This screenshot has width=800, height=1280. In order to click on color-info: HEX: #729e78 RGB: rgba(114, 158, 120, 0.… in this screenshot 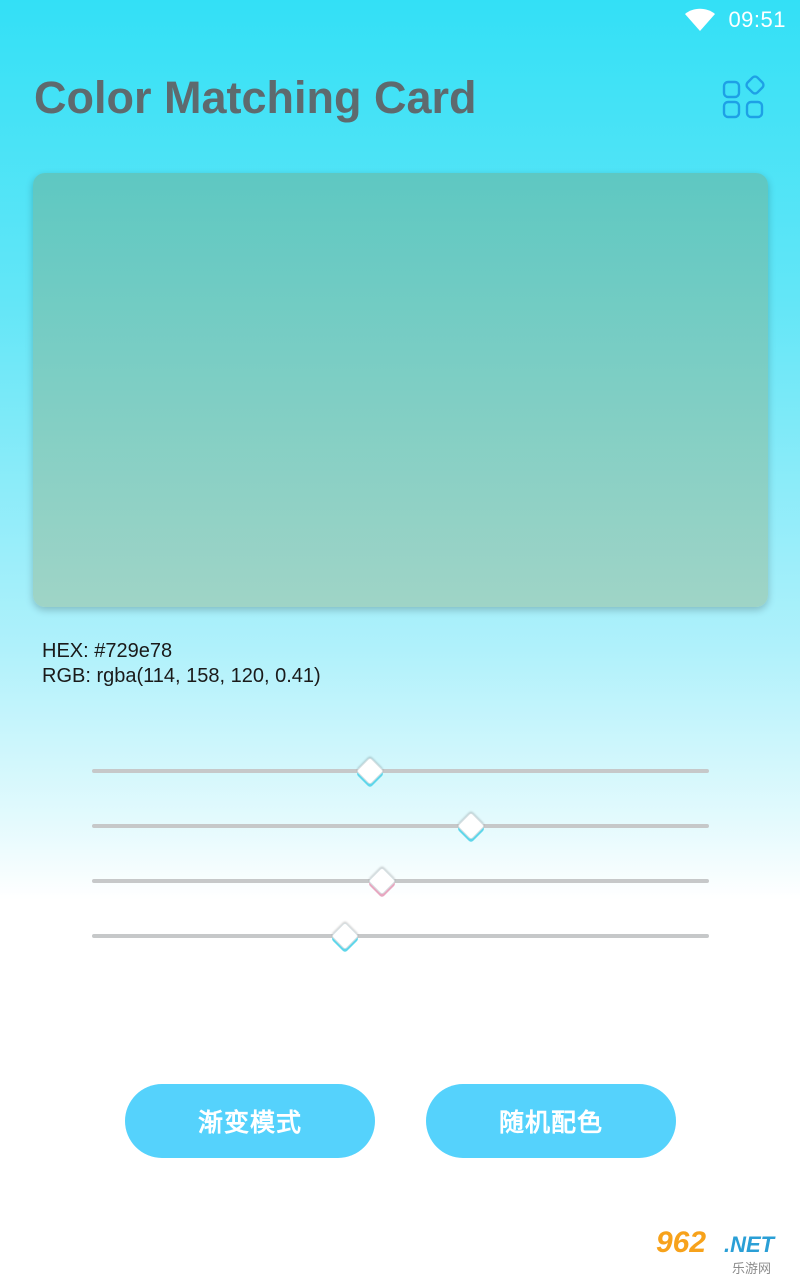, I will do `click(181, 664)`.